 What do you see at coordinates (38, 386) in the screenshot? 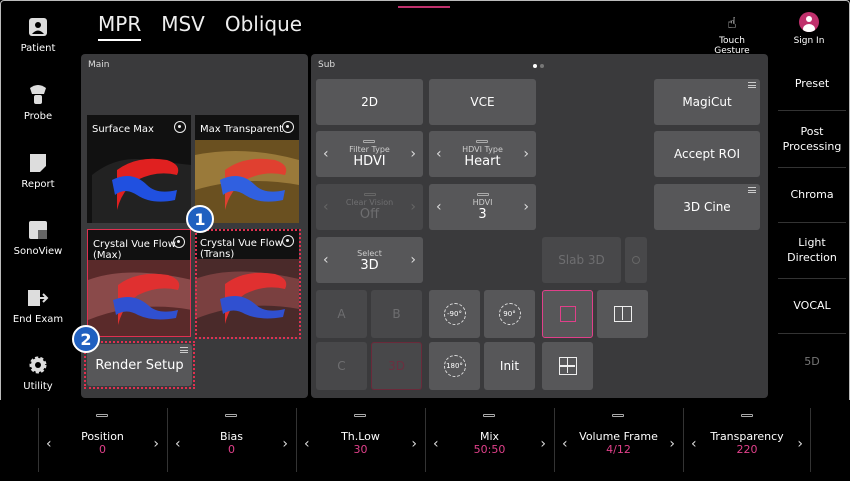
I see `nav-utility-label: Utility` at bounding box center [38, 386].